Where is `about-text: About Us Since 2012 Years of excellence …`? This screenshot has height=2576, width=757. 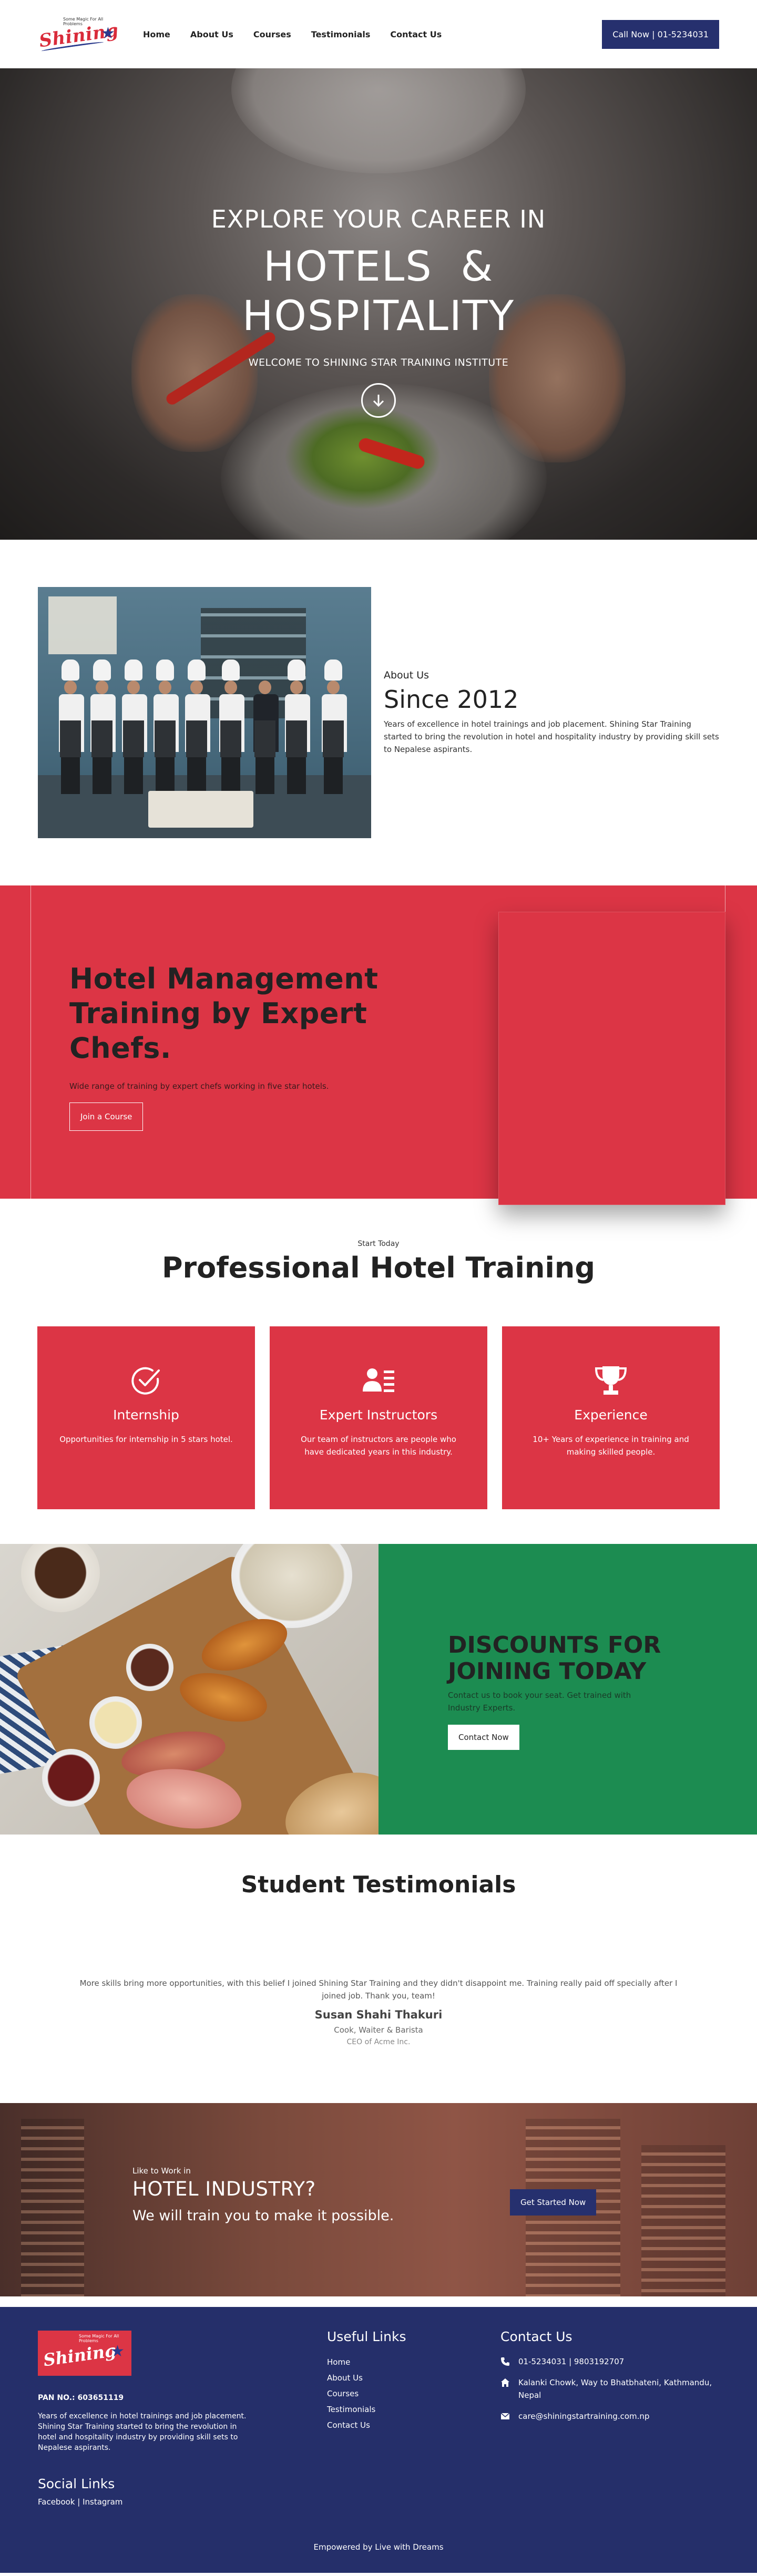
about-text: About Us Since 2012 Years of excellence … is located at coordinates (551, 712).